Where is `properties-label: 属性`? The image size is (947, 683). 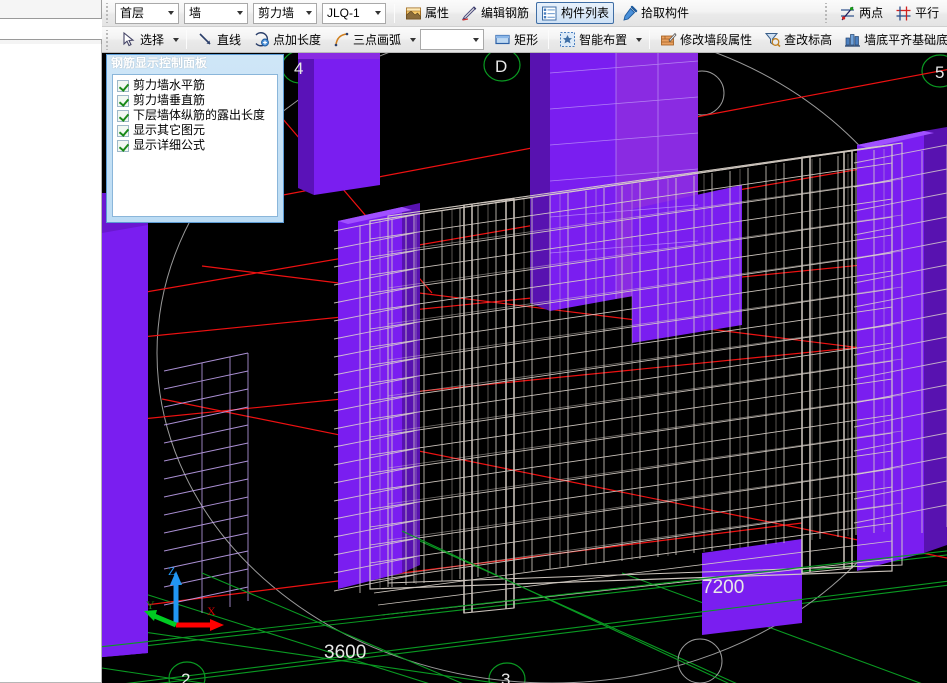 properties-label: 属性 is located at coordinates (437, 13).